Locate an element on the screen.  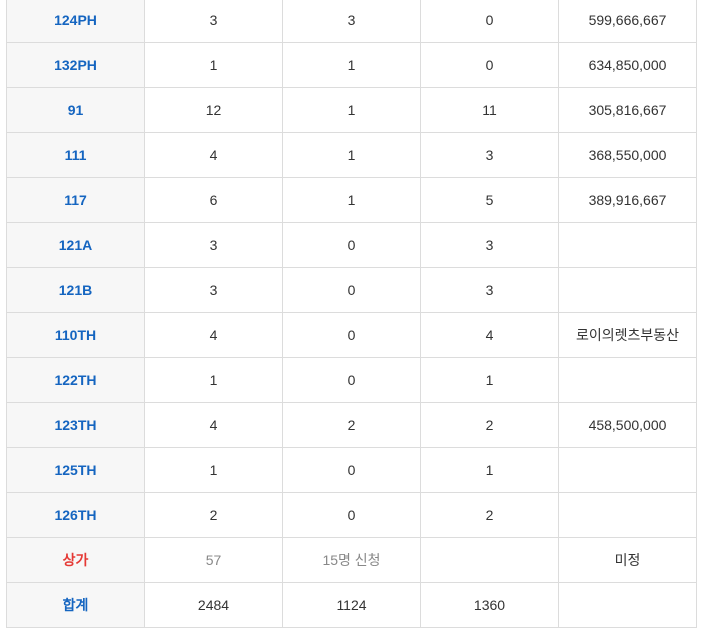
unit-type-link: 124PH is located at coordinates (75, 21).